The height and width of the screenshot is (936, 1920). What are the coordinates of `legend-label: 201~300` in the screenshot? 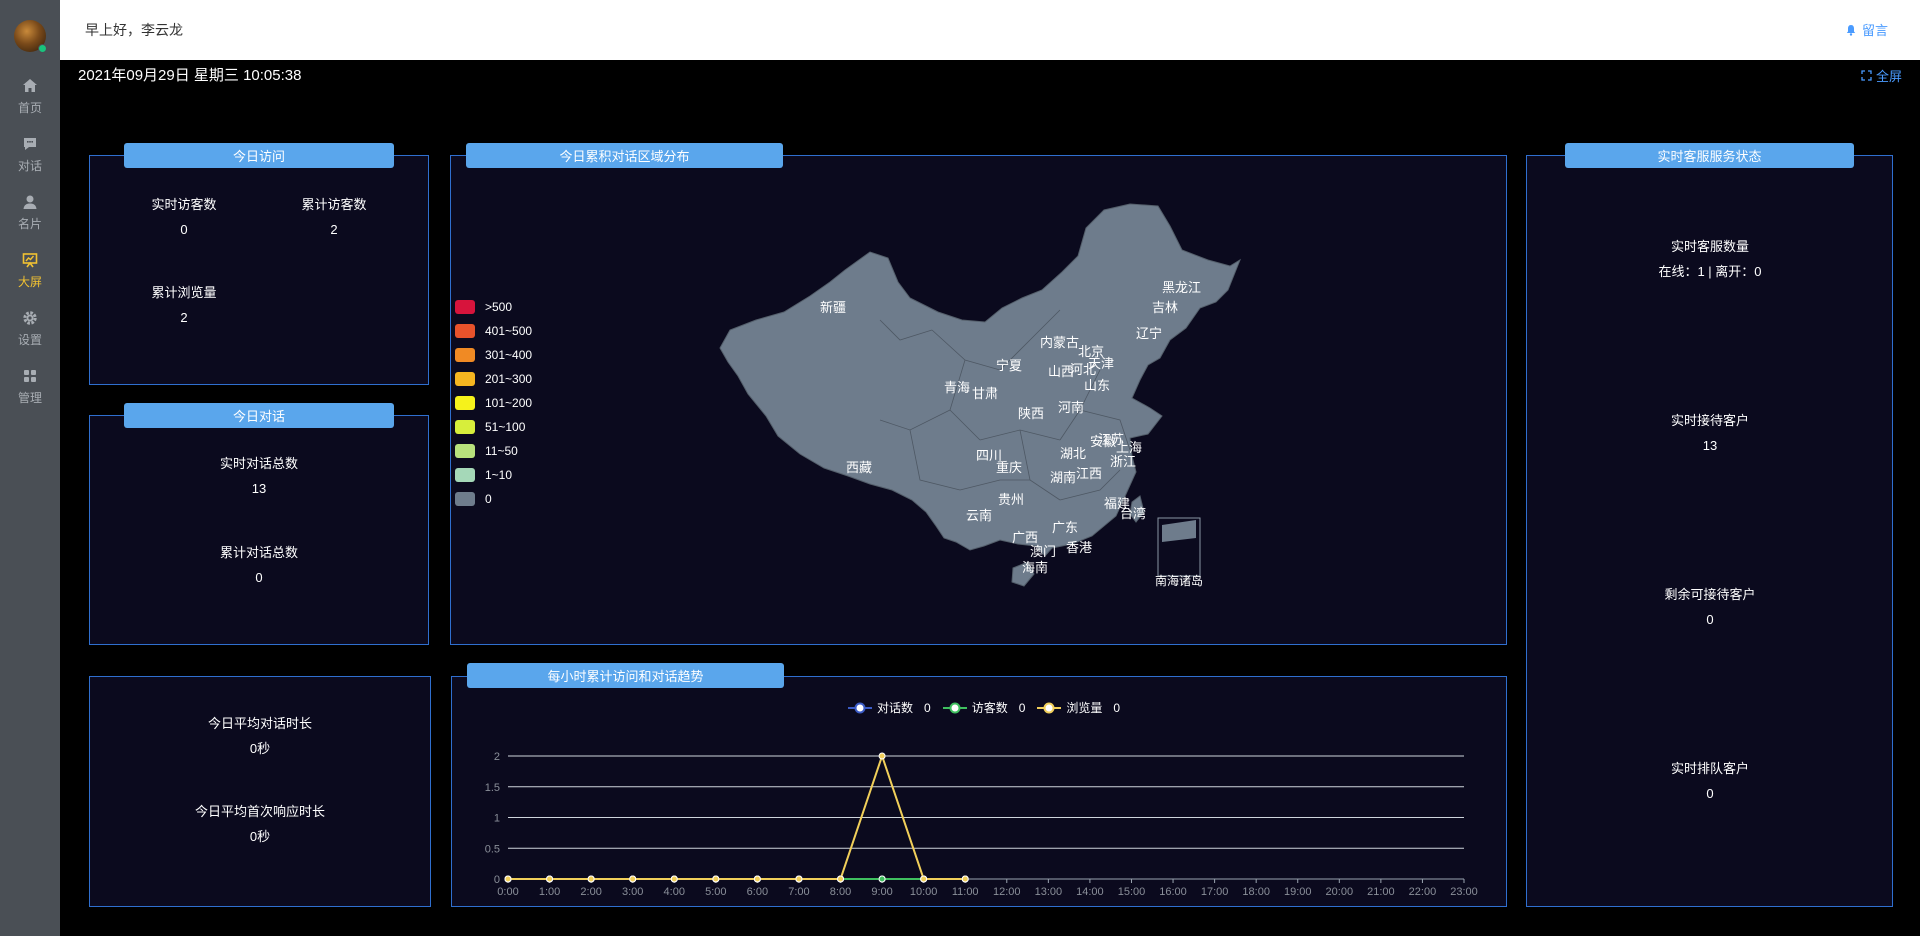 It's located at (509, 379).